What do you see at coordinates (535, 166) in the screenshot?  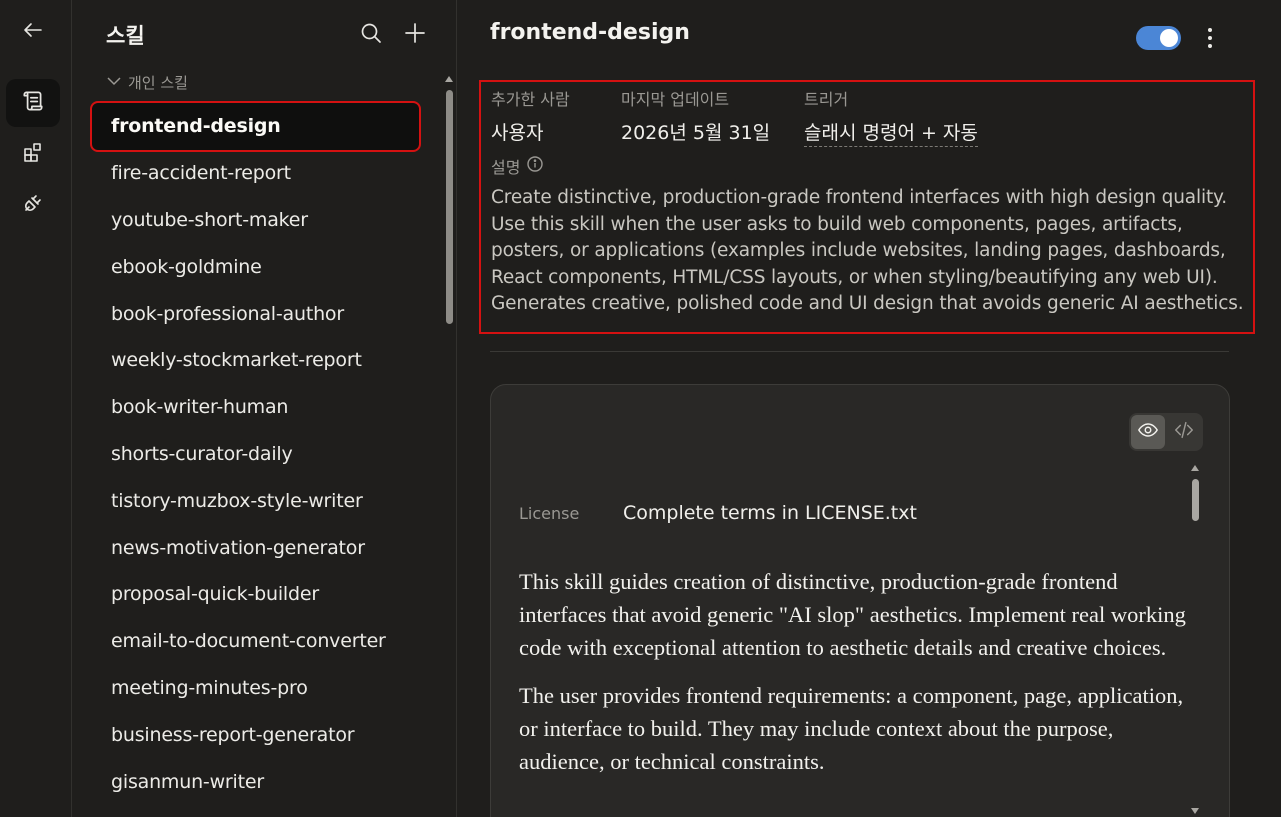 I see `info-icon` at bounding box center [535, 166].